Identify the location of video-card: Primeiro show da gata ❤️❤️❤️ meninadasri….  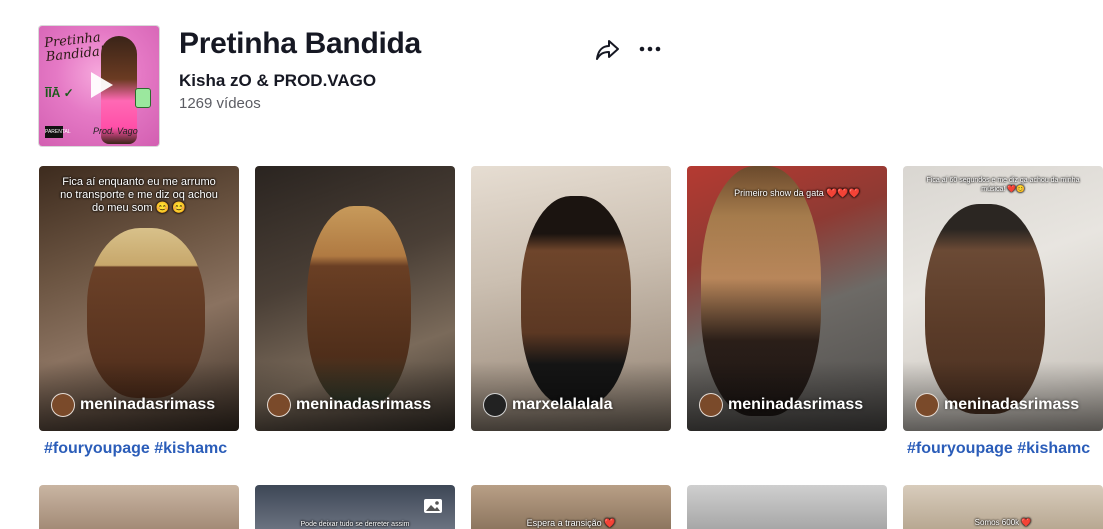
(787, 298).